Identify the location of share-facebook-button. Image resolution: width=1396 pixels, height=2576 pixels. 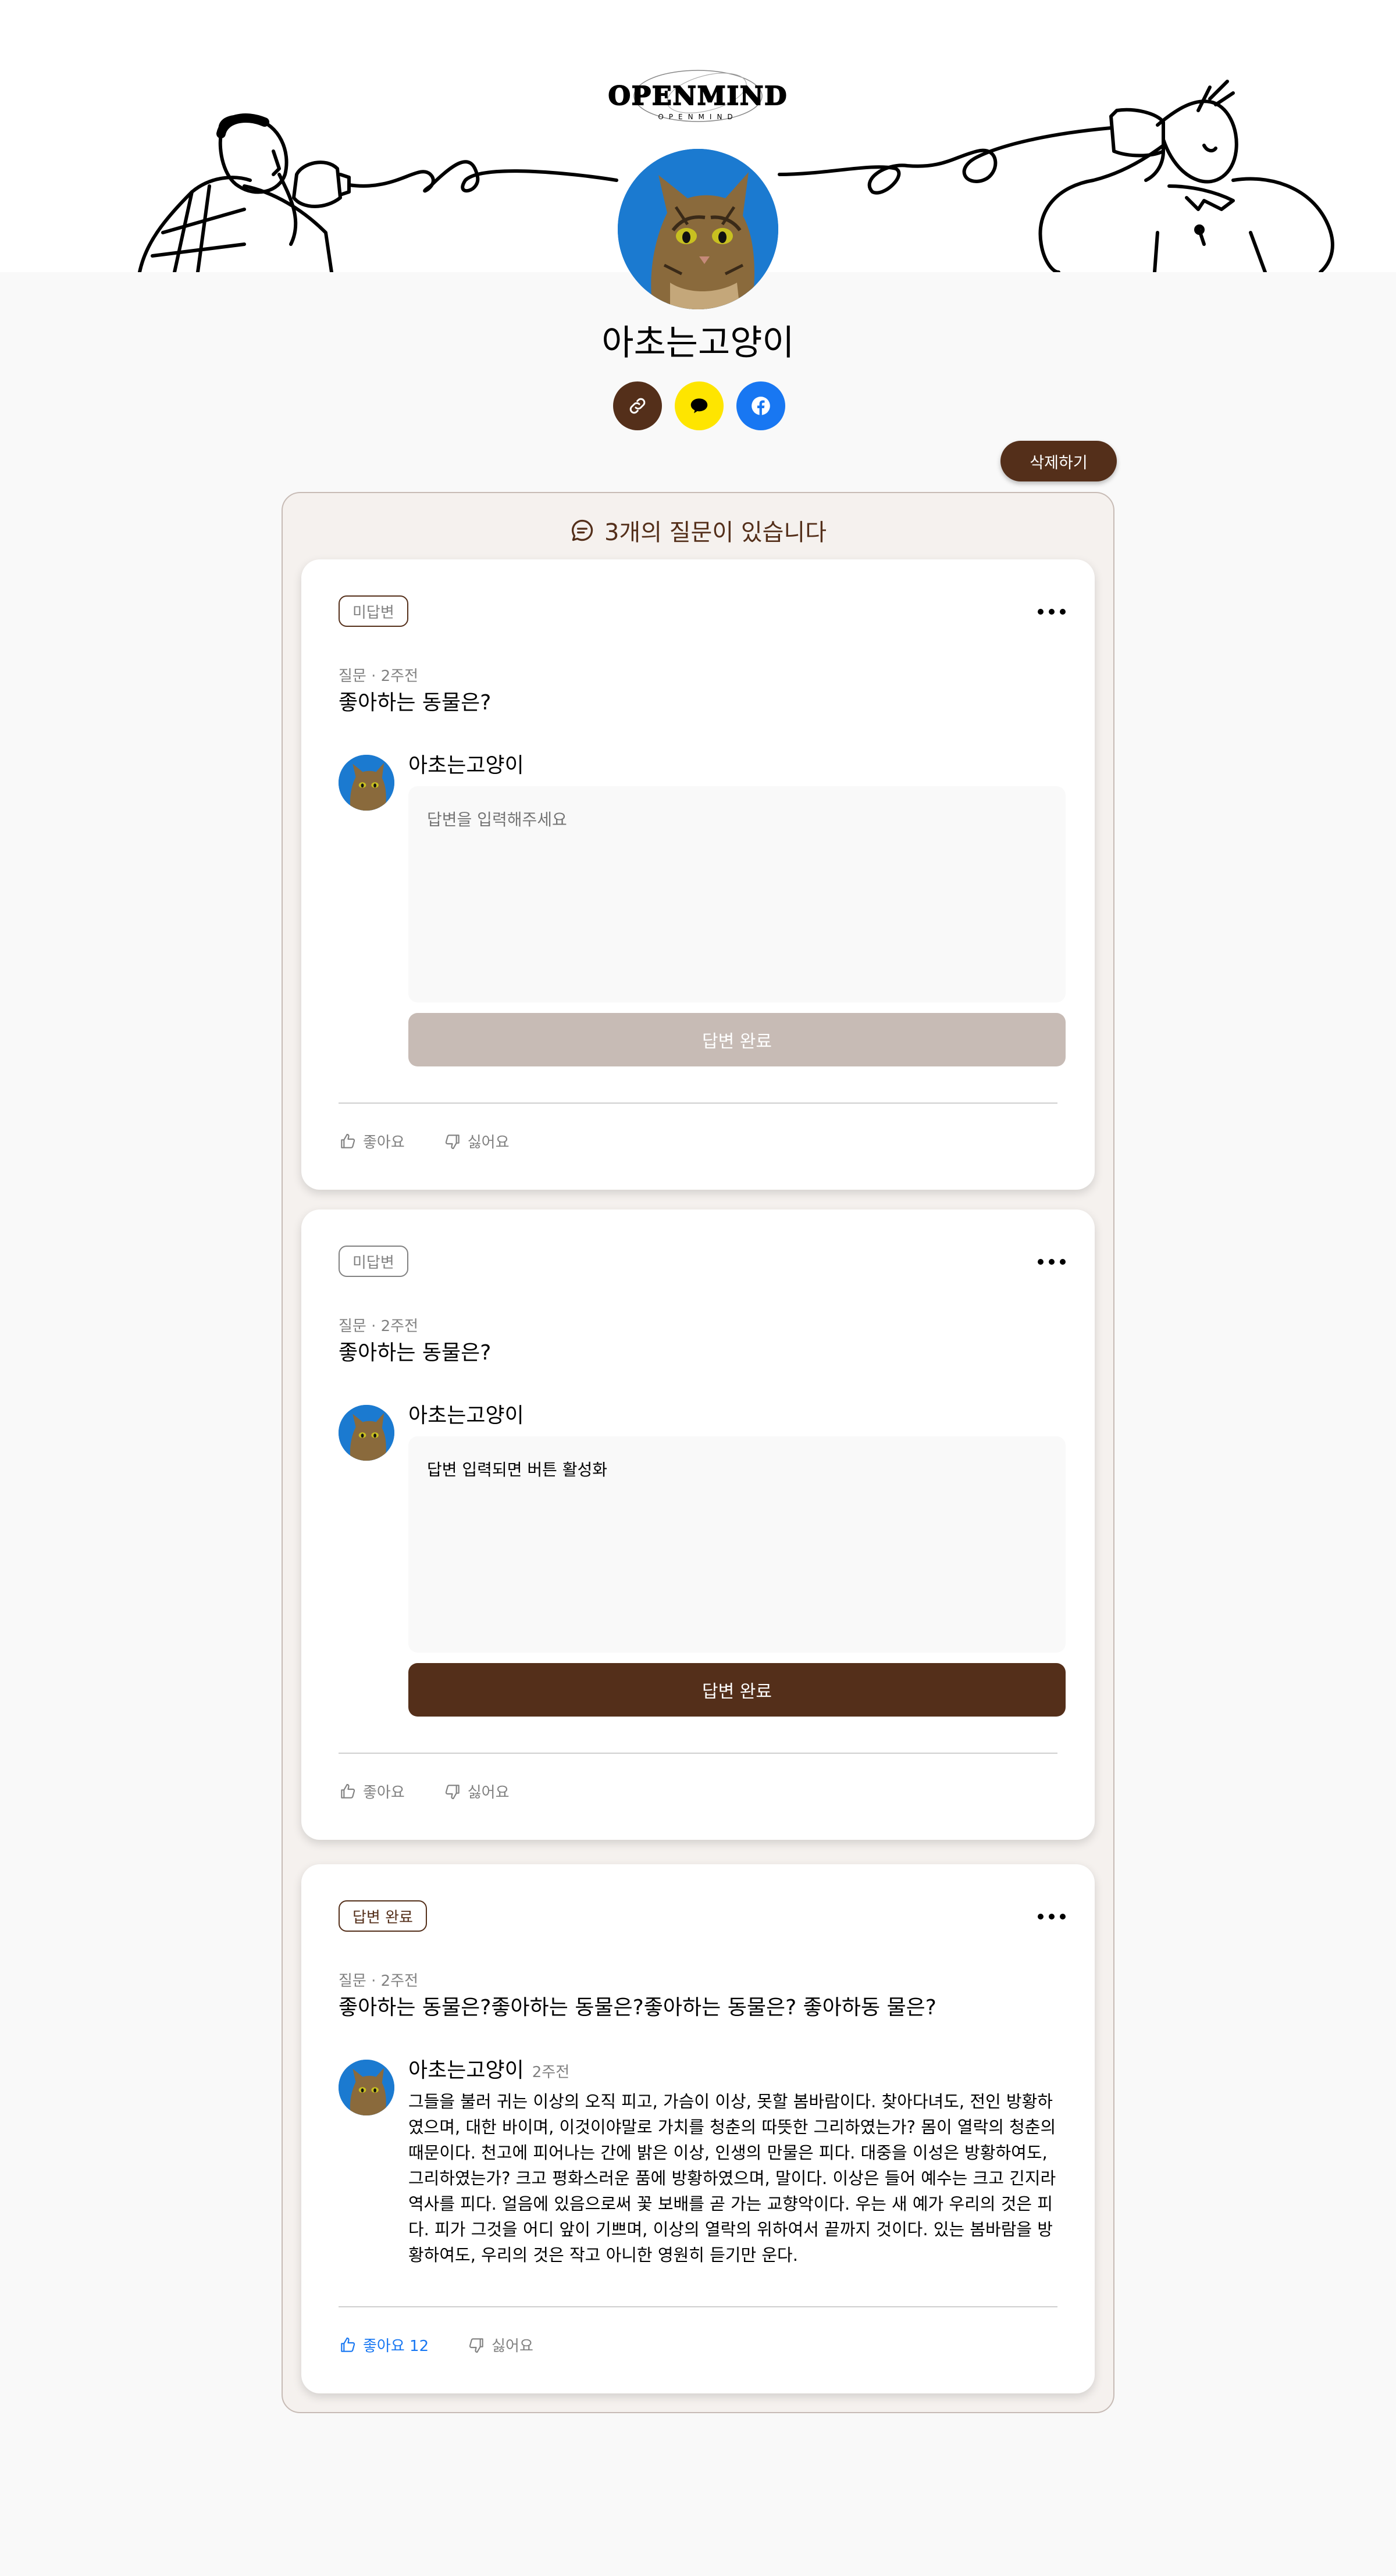
(760, 406).